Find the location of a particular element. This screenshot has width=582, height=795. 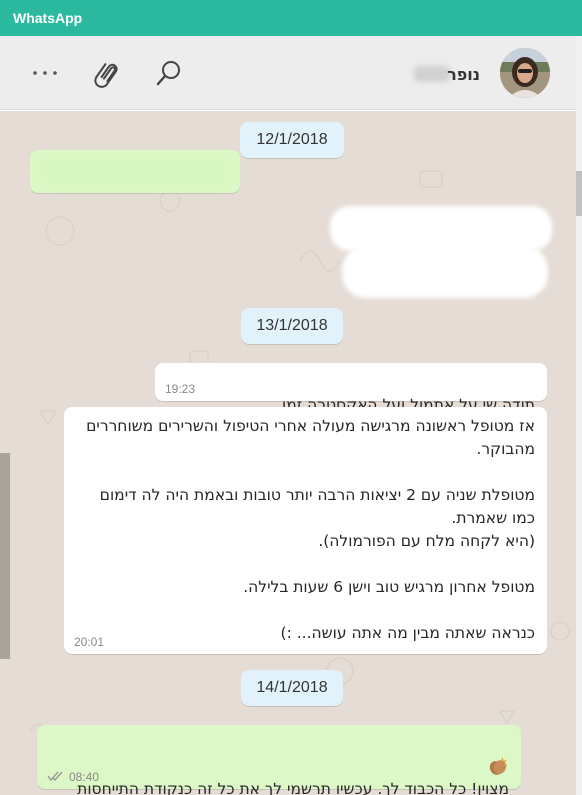

date-chip: 14/1/2018 is located at coordinates (292, 688).